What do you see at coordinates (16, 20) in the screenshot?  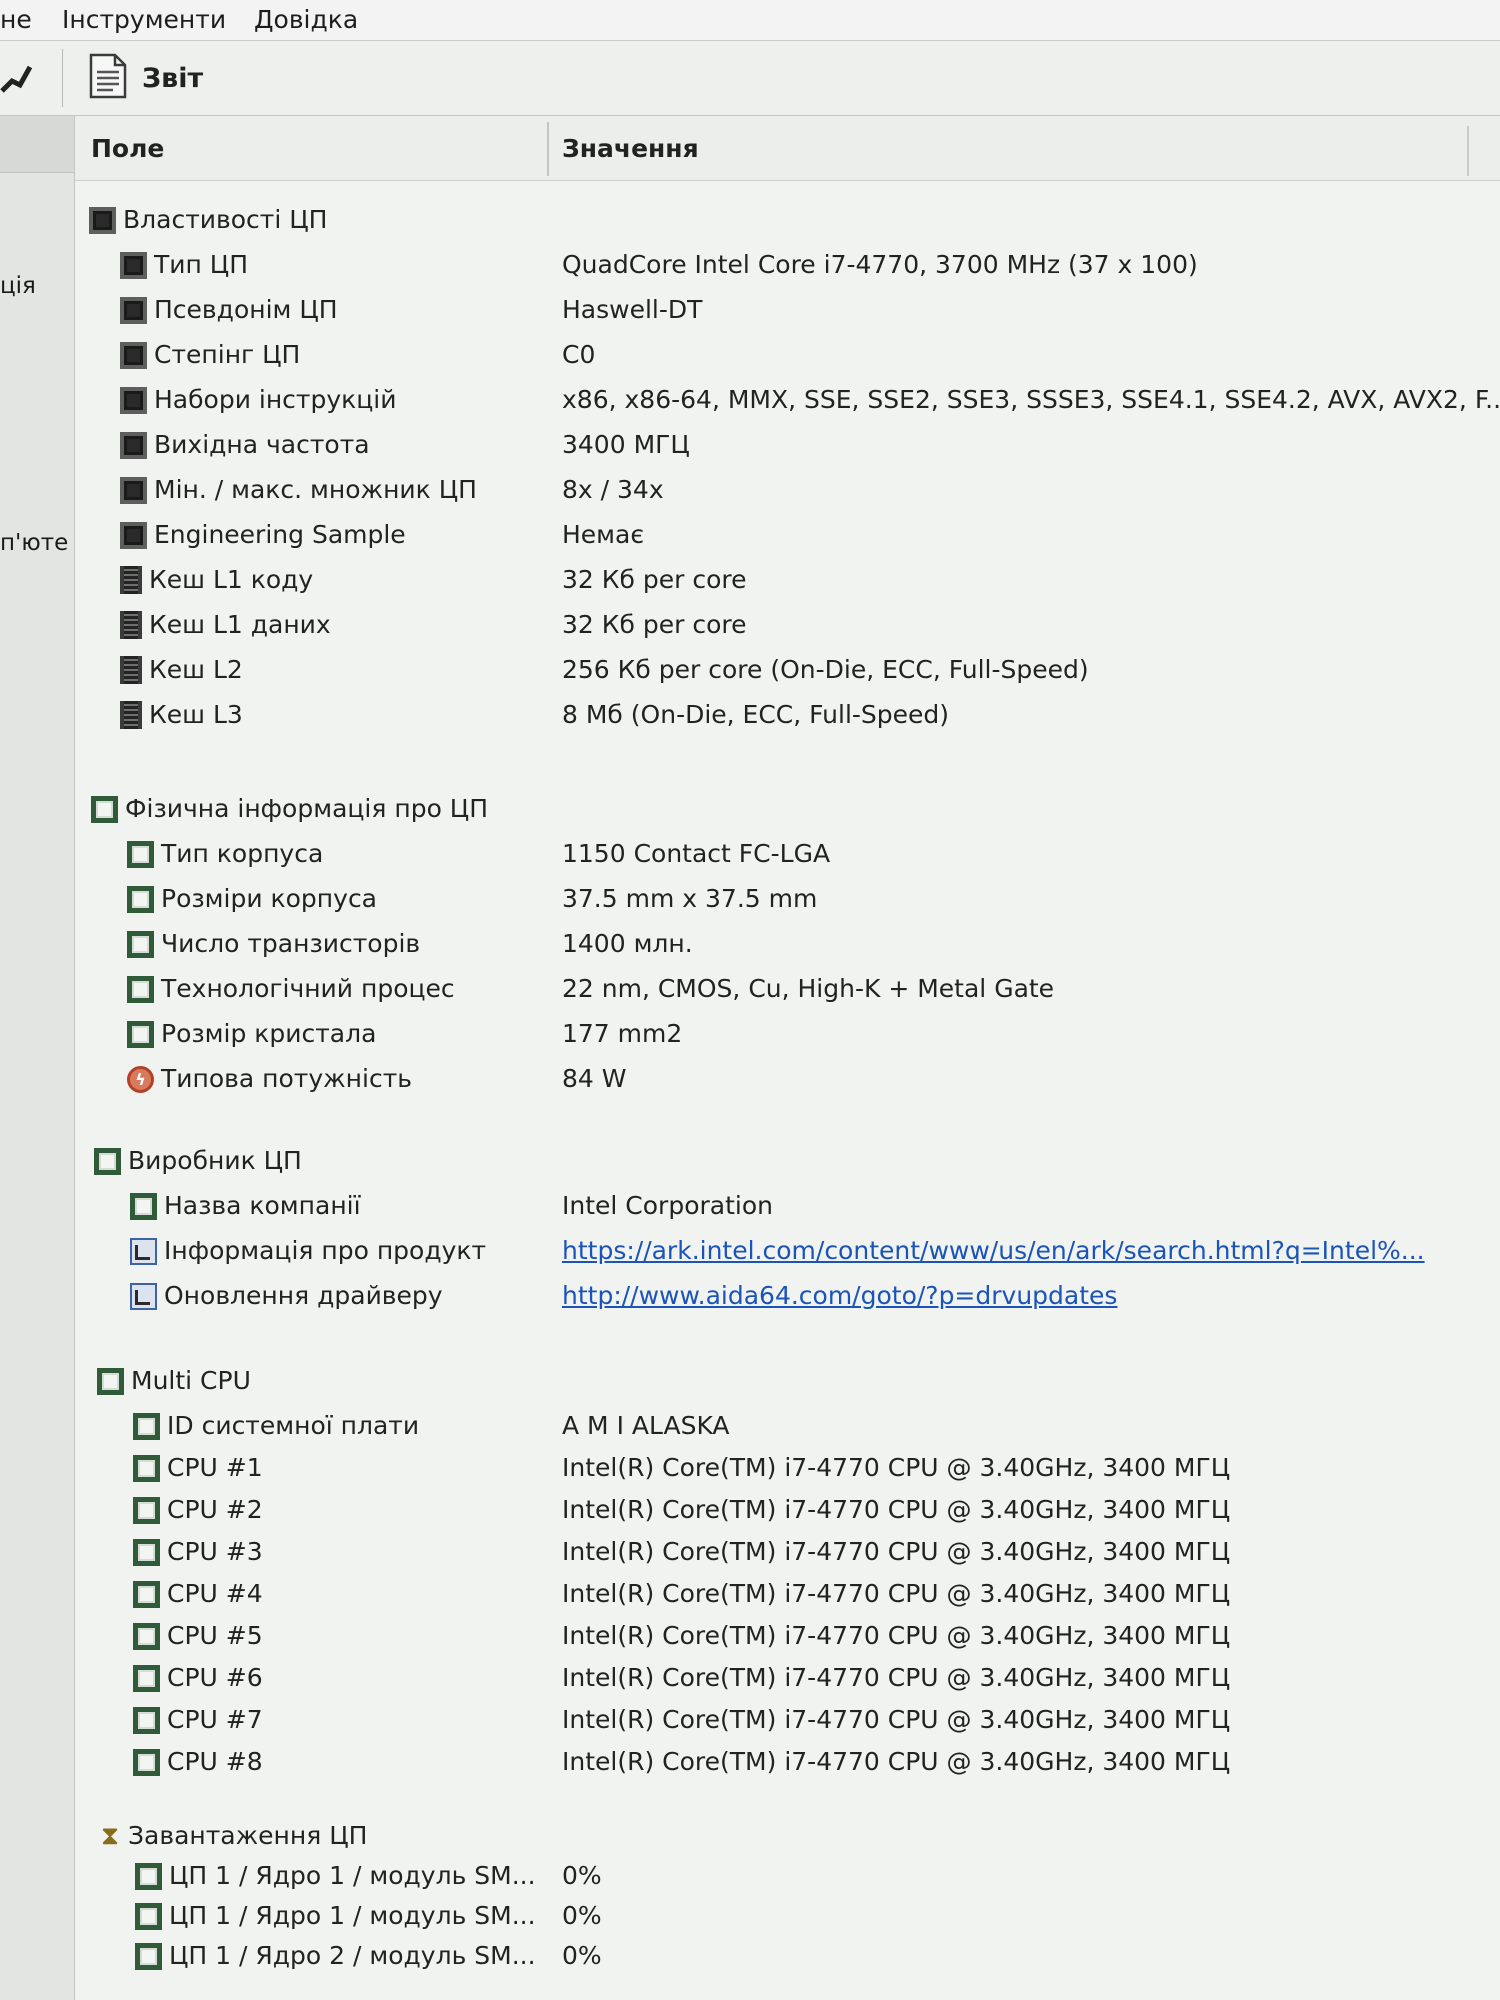 I see `menu-item-partial: не` at bounding box center [16, 20].